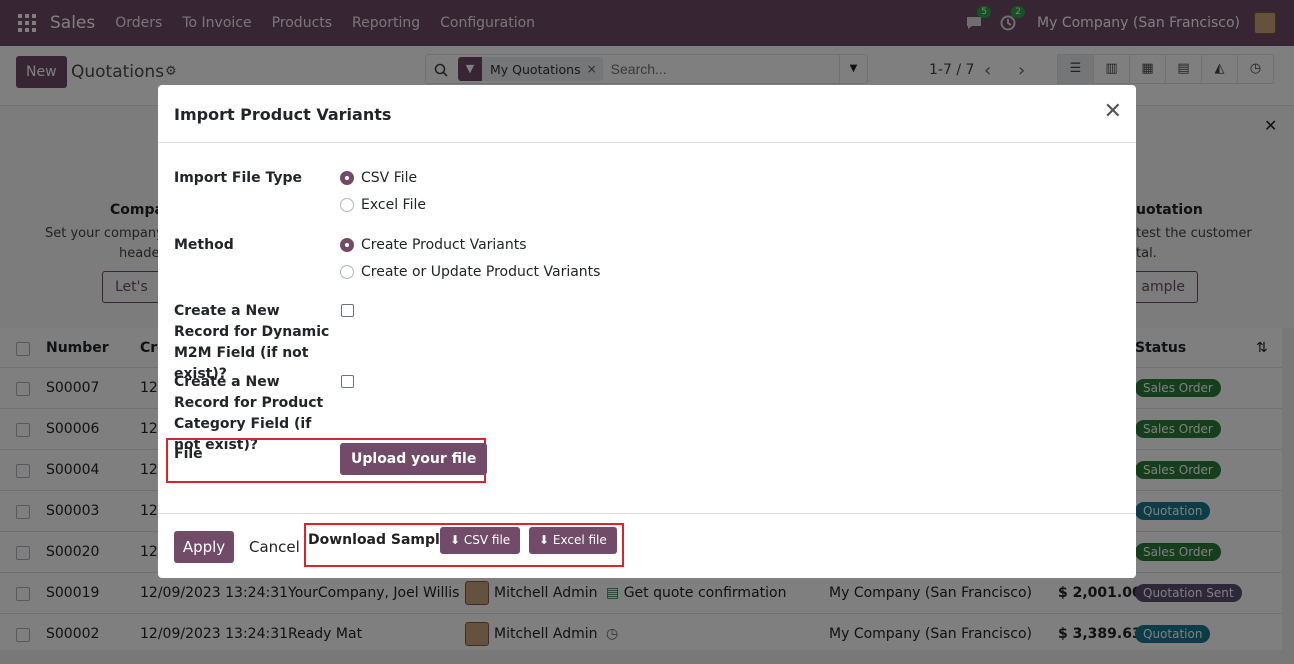  Describe the element at coordinates (204, 245) in the screenshot. I see `method-label: Method` at that location.